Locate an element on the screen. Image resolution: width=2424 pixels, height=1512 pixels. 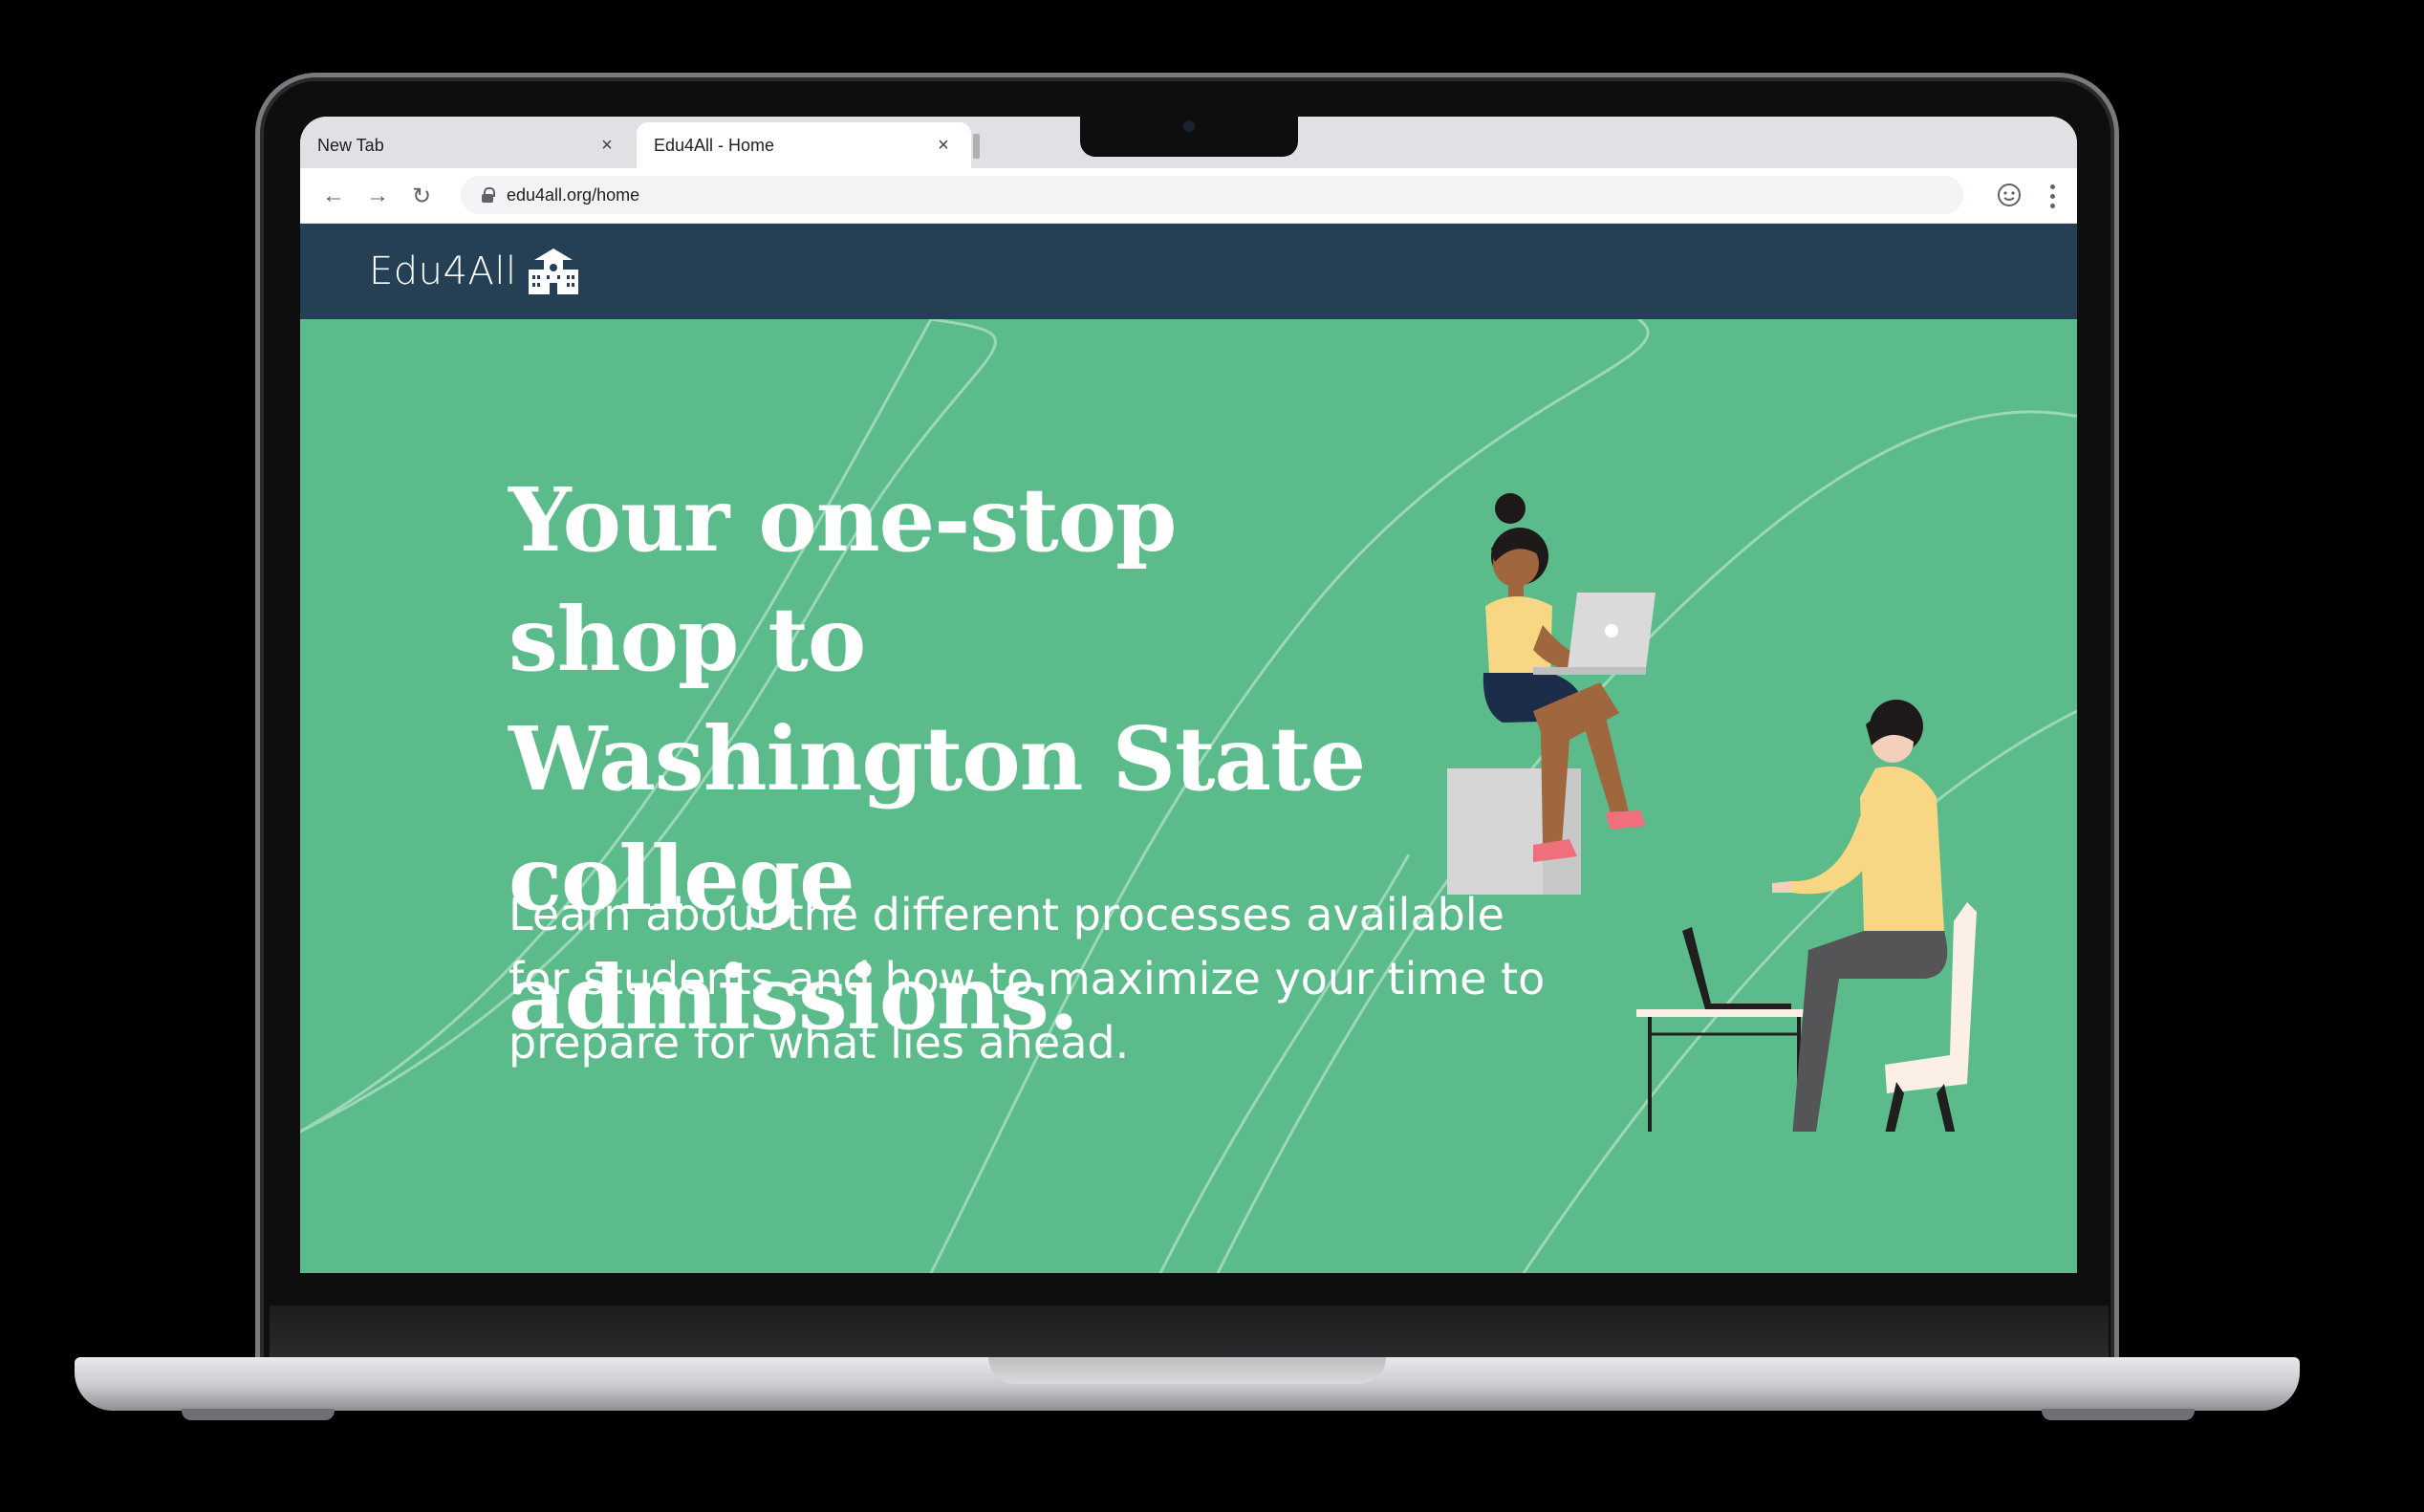
forward-arrow-icon: → is located at coordinates (377, 196).